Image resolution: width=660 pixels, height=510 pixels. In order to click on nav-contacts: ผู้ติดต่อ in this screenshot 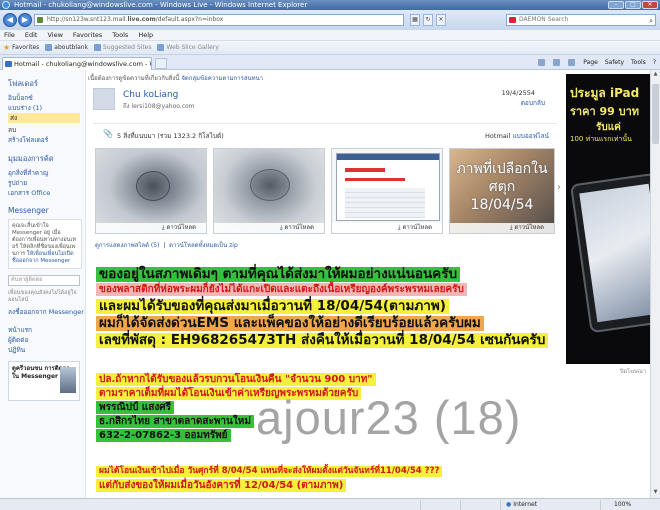, I will do `click(46, 340)`.